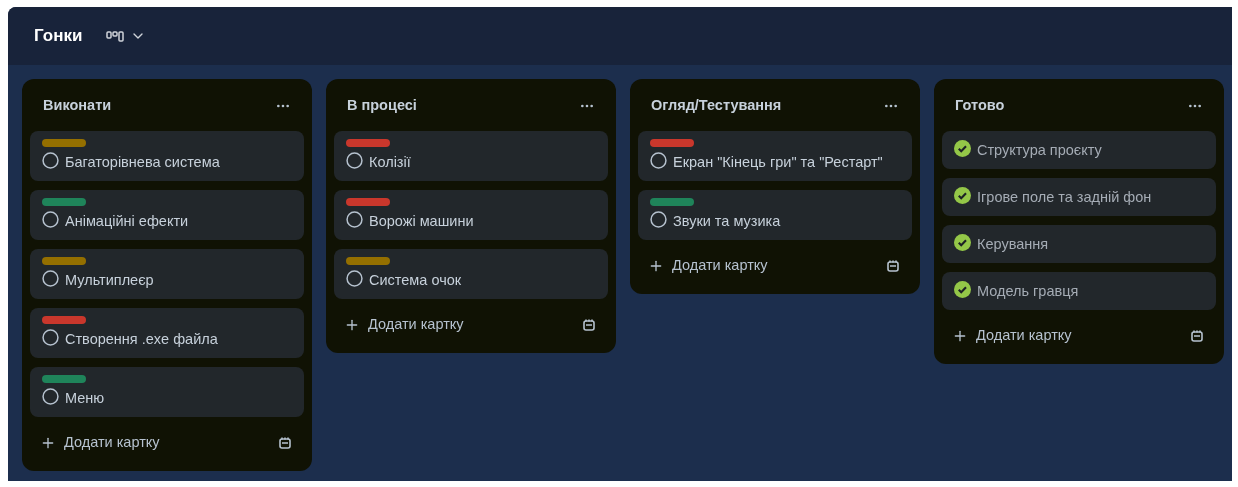  I want to click on task-card: Меню, so click(167, 391).